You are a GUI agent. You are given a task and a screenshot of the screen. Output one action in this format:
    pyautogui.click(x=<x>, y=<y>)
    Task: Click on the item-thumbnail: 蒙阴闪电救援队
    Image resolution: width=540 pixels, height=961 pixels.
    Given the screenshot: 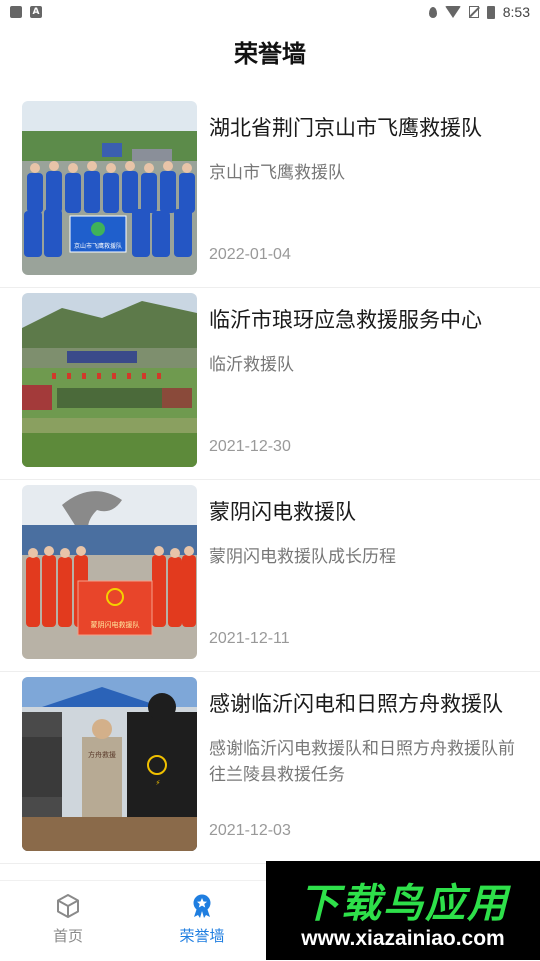 What is the action you would take?
    pyautogui.click(x=109, y=572)
    